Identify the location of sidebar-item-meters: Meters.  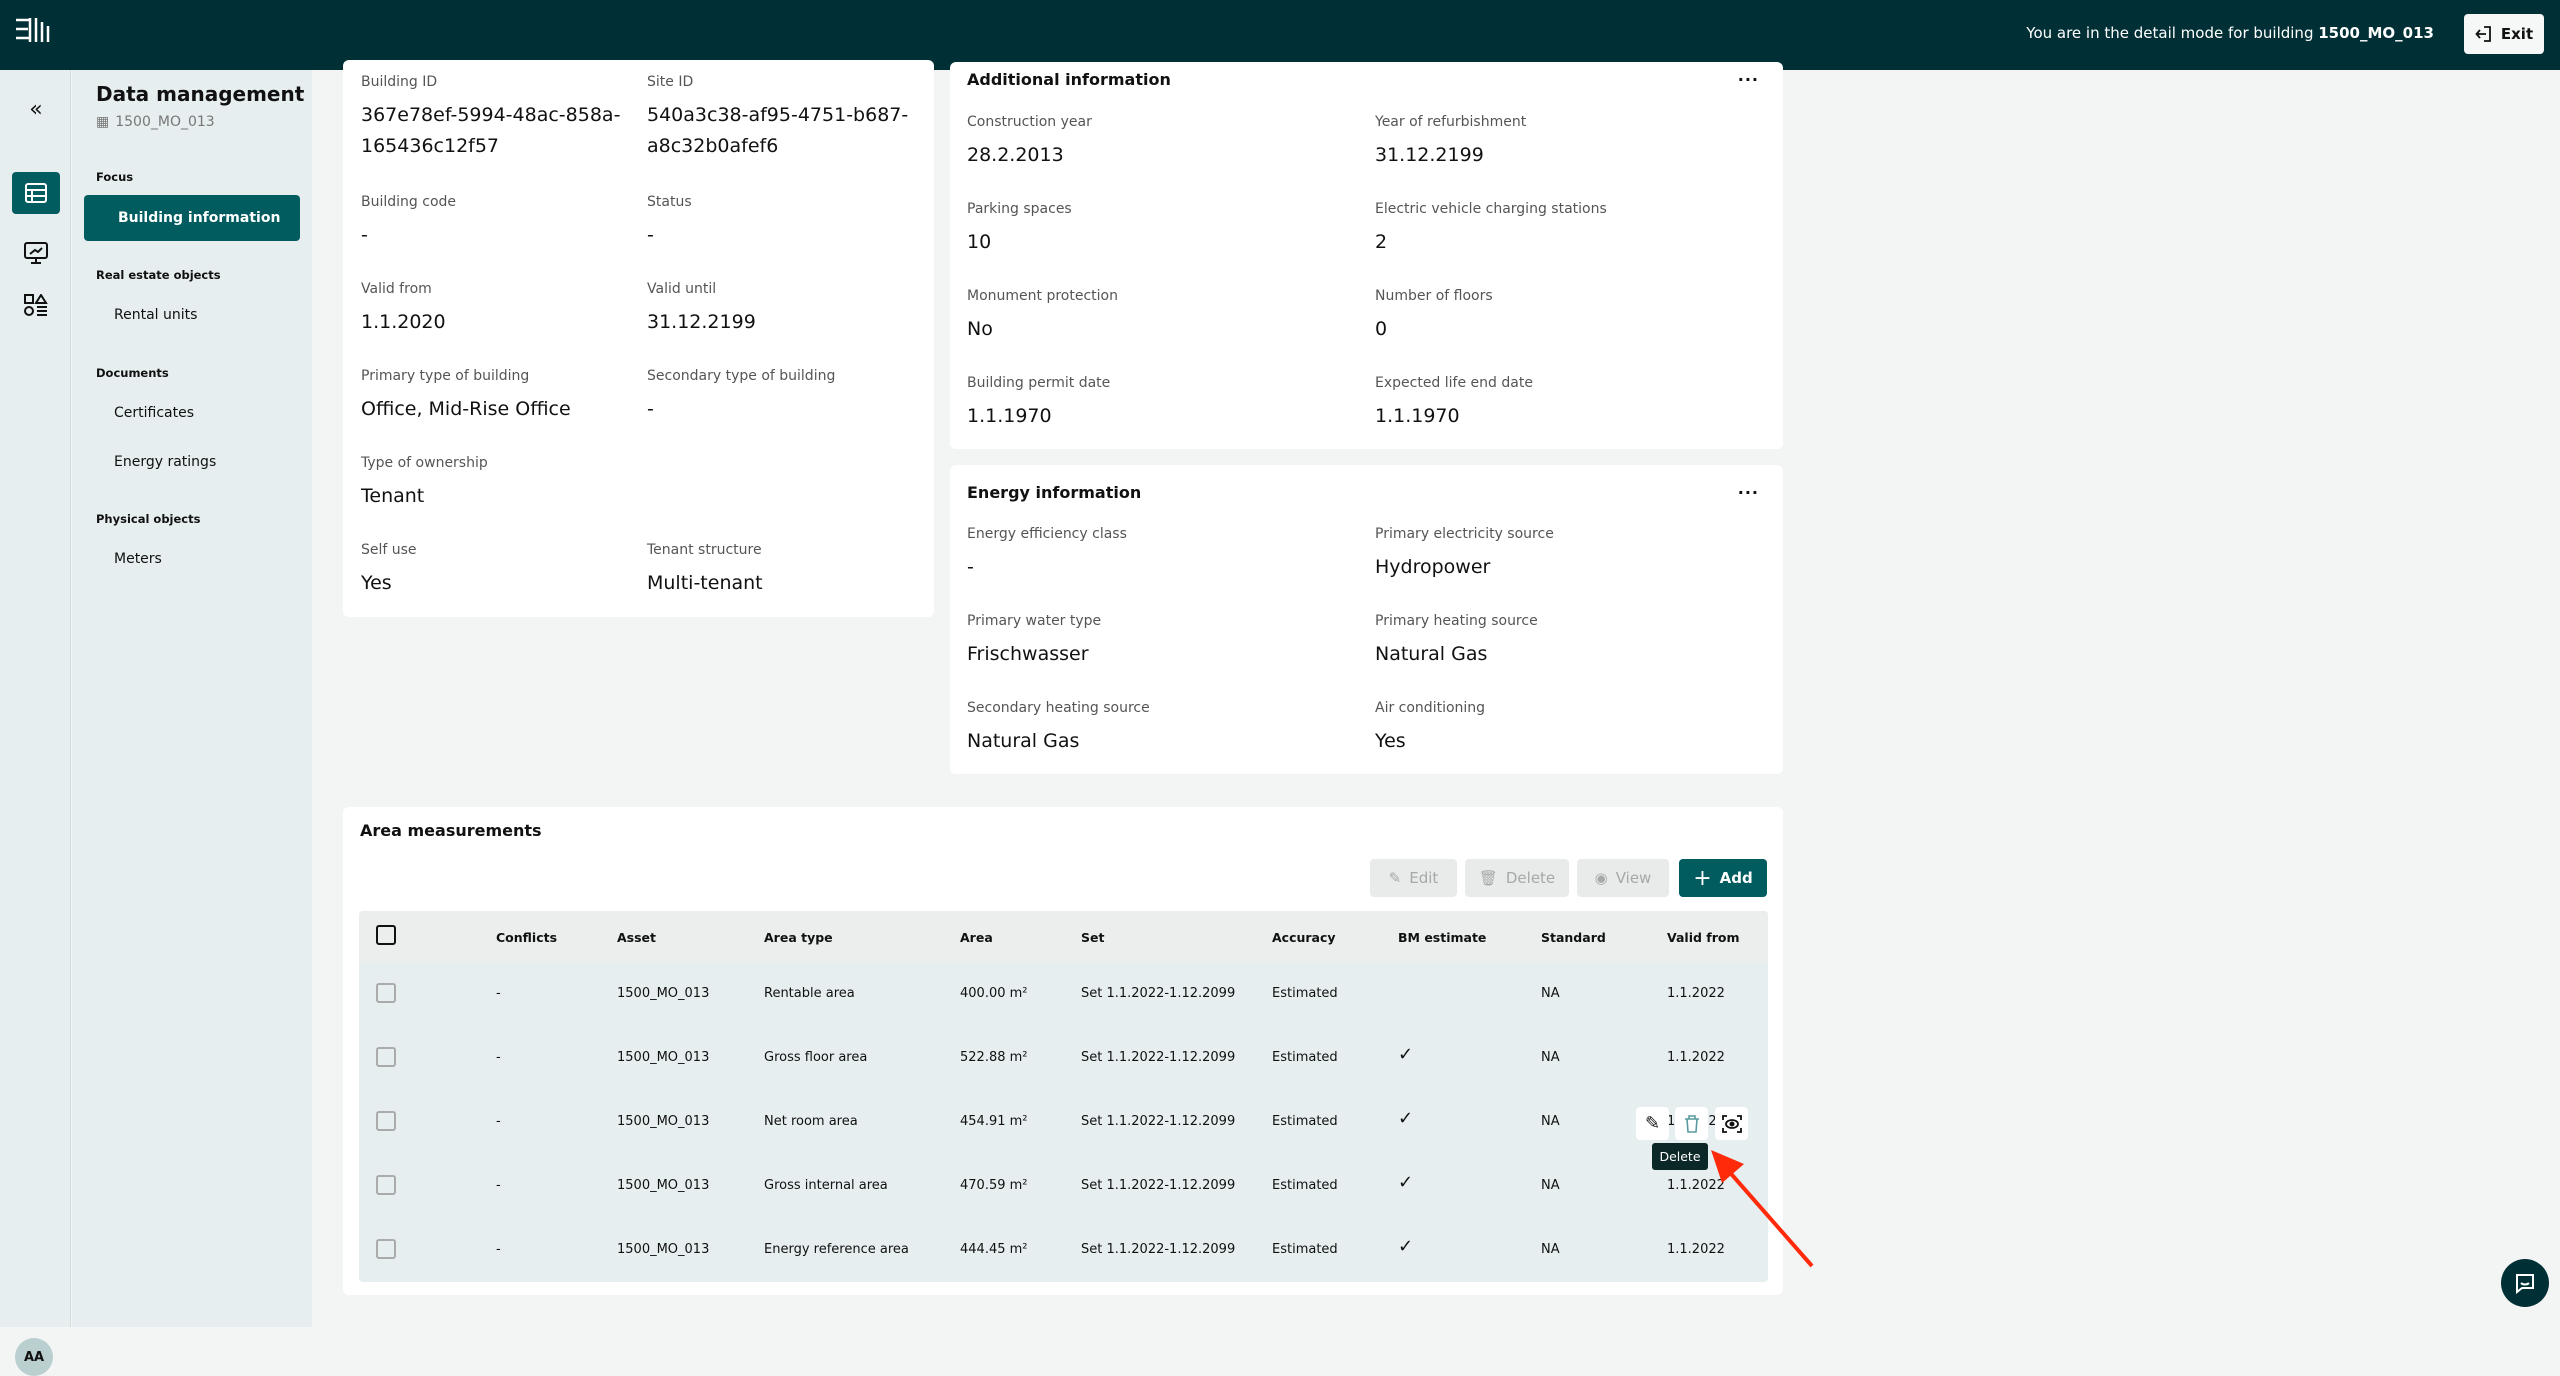
(192, 559).